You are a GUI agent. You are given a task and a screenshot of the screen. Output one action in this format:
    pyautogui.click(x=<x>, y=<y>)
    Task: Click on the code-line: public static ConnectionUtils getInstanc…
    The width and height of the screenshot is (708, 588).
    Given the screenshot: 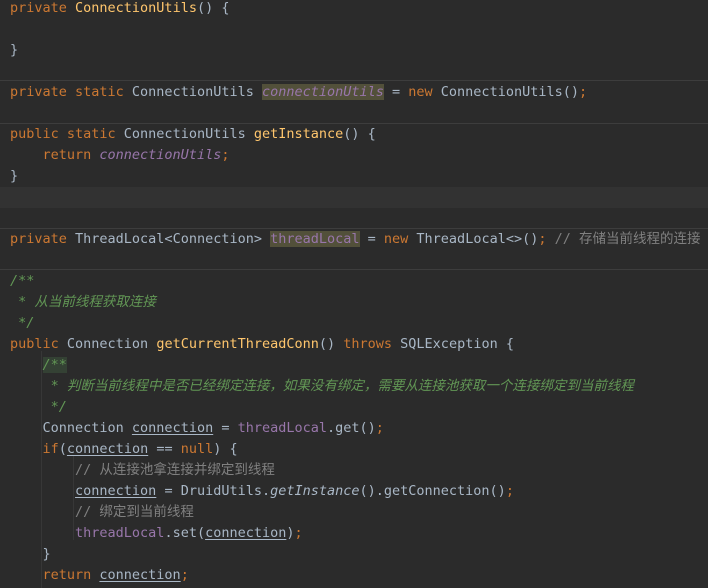 What is the action you would take?
    pyautogui.click(x=354, y=134)
    